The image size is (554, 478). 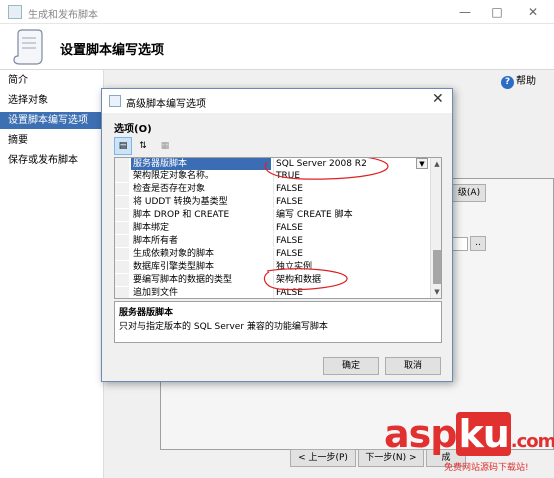 I want to click on page-title: 设置脚本编写选项, so click(x=112, y=50).